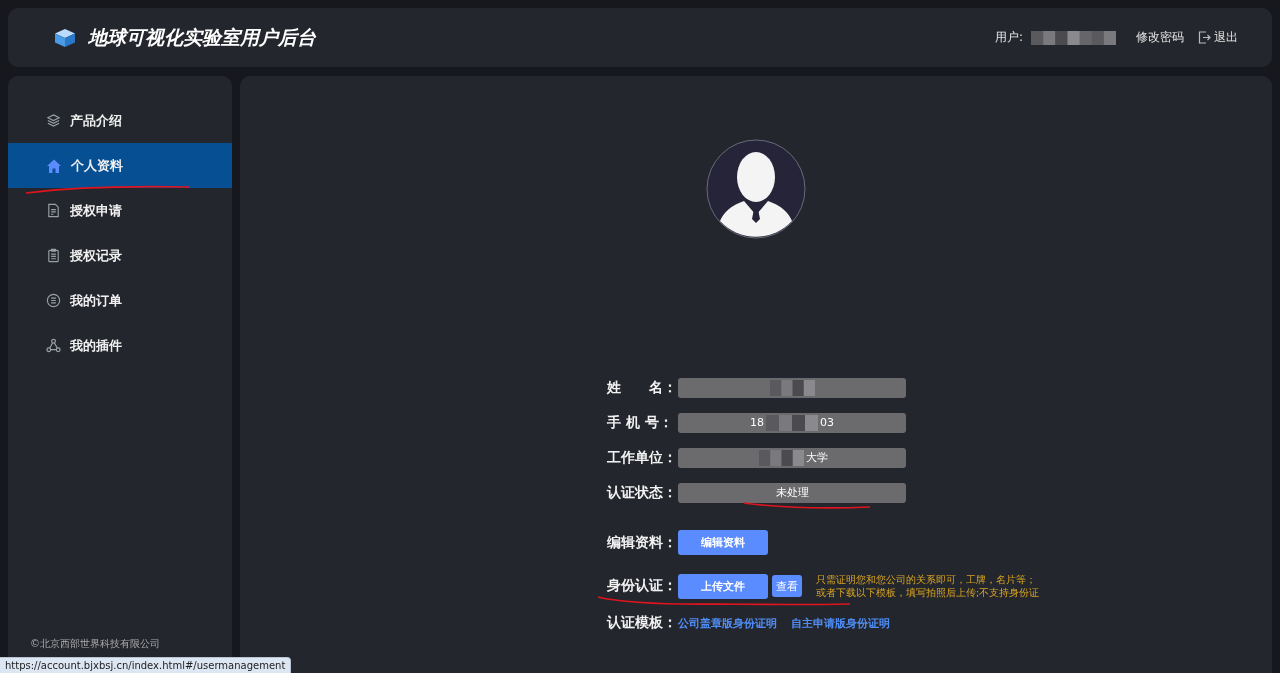  I want to click on field-label: 工作单位：, so click(642, 457).